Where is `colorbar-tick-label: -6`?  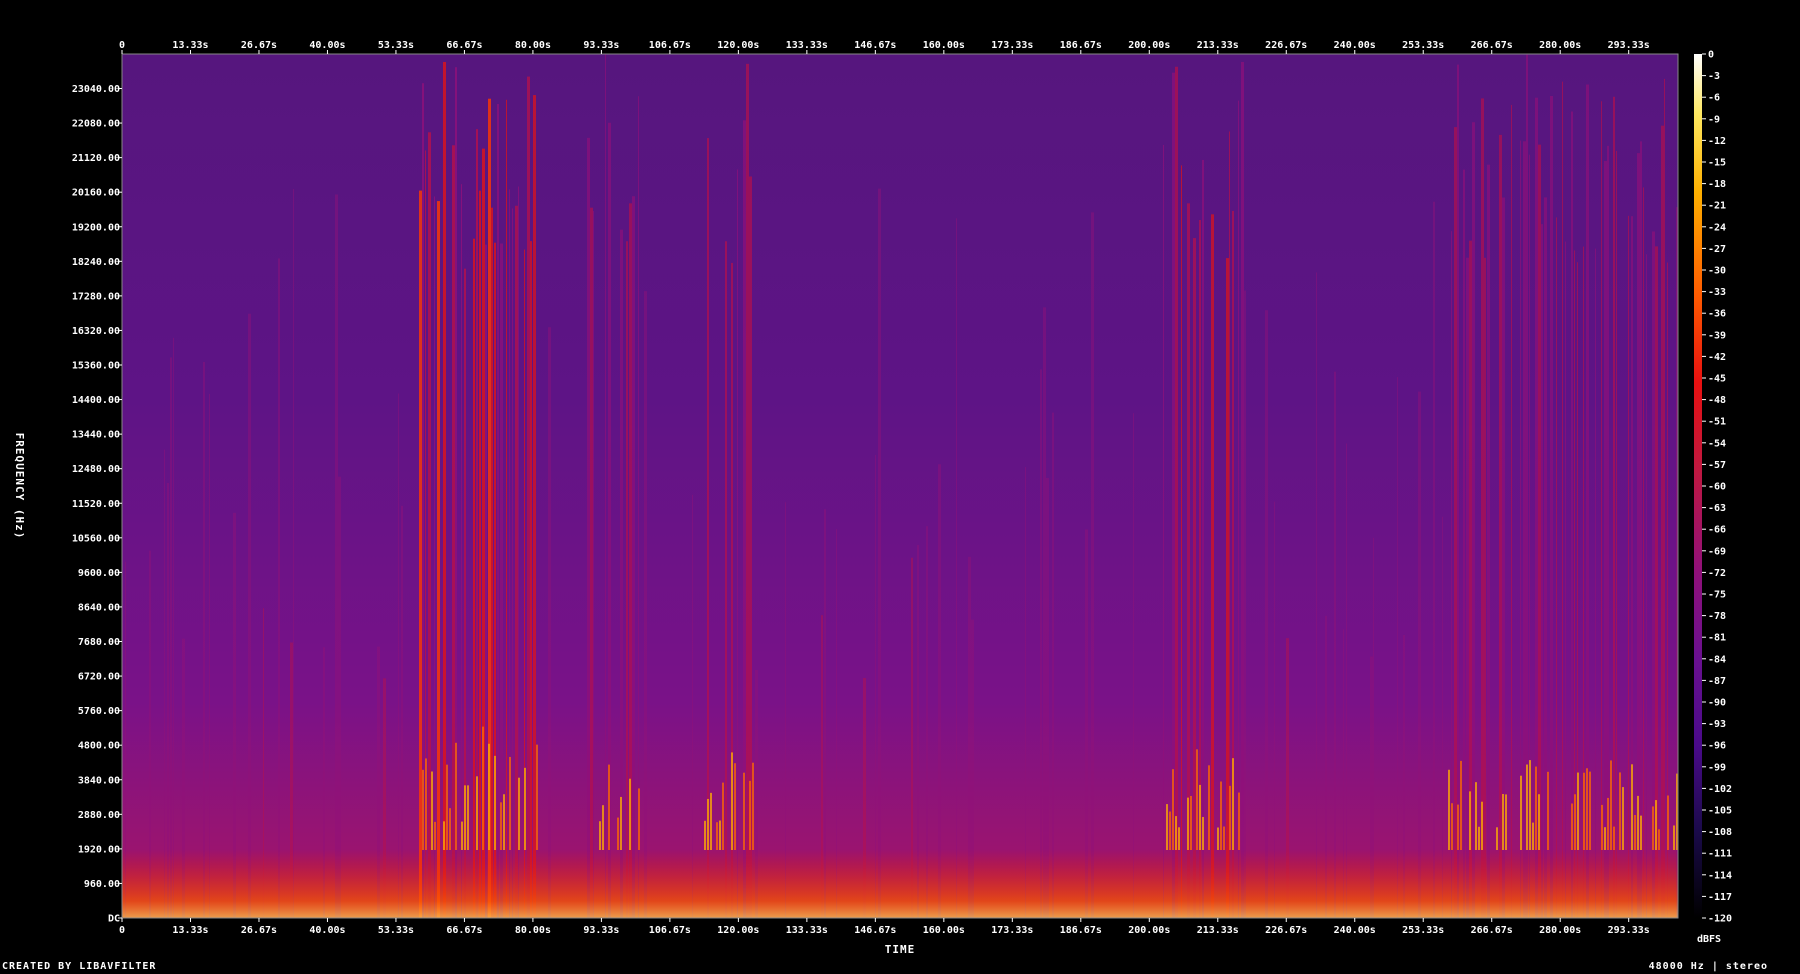
colorbar-tick-label: -6 is located at coordinates (1714, 98).